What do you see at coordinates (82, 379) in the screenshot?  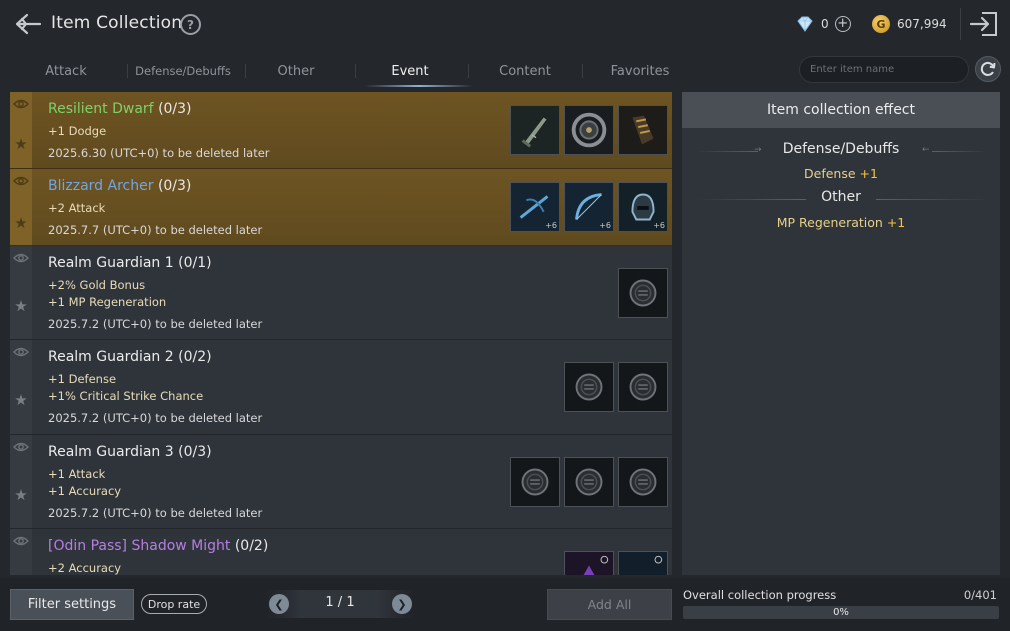 I see `collection-stat: +1 Defense` at bounding box center [82, 379].